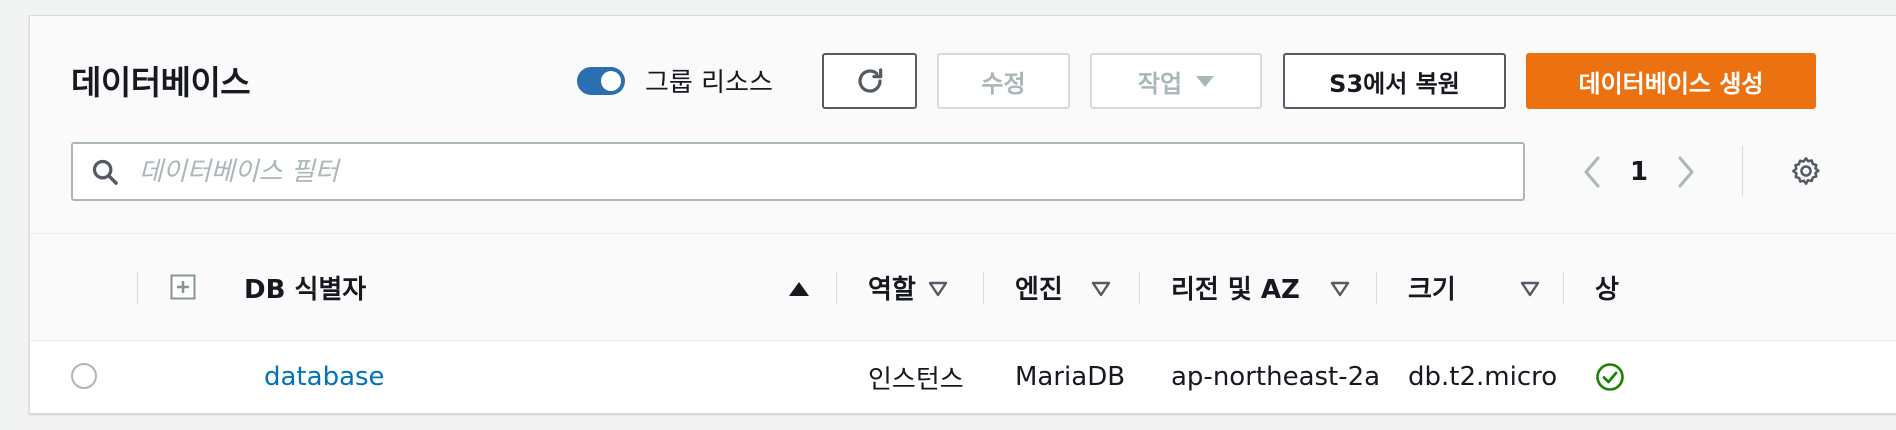 The height and width of the screenshot is (430, 1896). I want to click on cell-status, so click(1610, 377).